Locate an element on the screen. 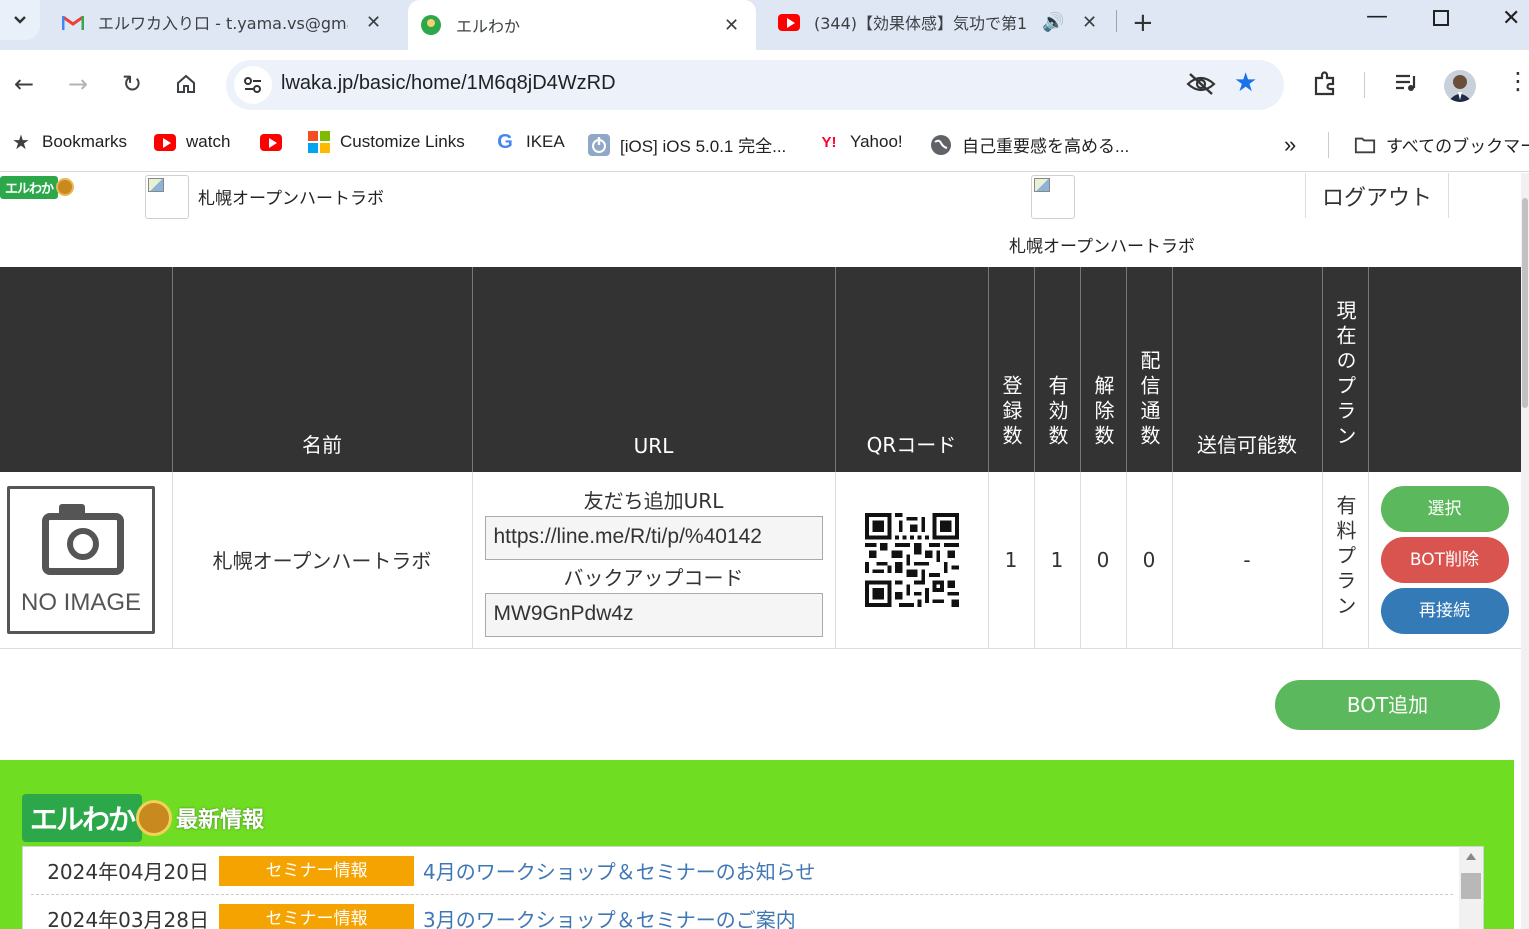 This screenshot has width=1529, height=929. eye-slash-icon is located at coordinates (1201, 86).